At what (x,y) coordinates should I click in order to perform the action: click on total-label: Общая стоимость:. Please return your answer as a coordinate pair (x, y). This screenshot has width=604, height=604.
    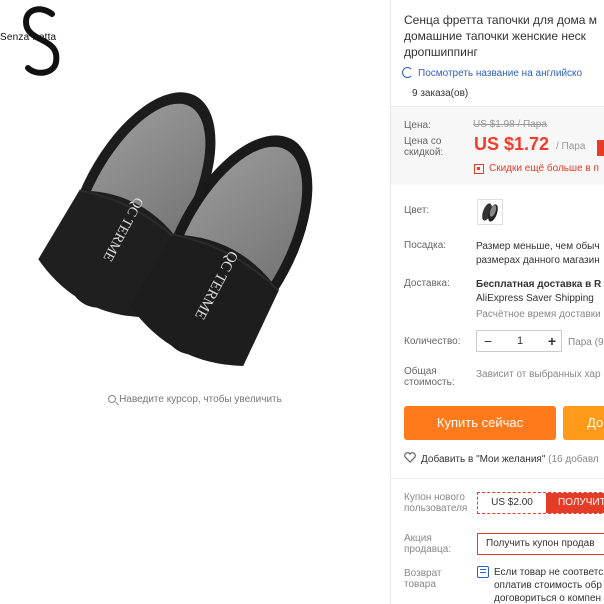
    Looking at the image, I should click on (429, 377).